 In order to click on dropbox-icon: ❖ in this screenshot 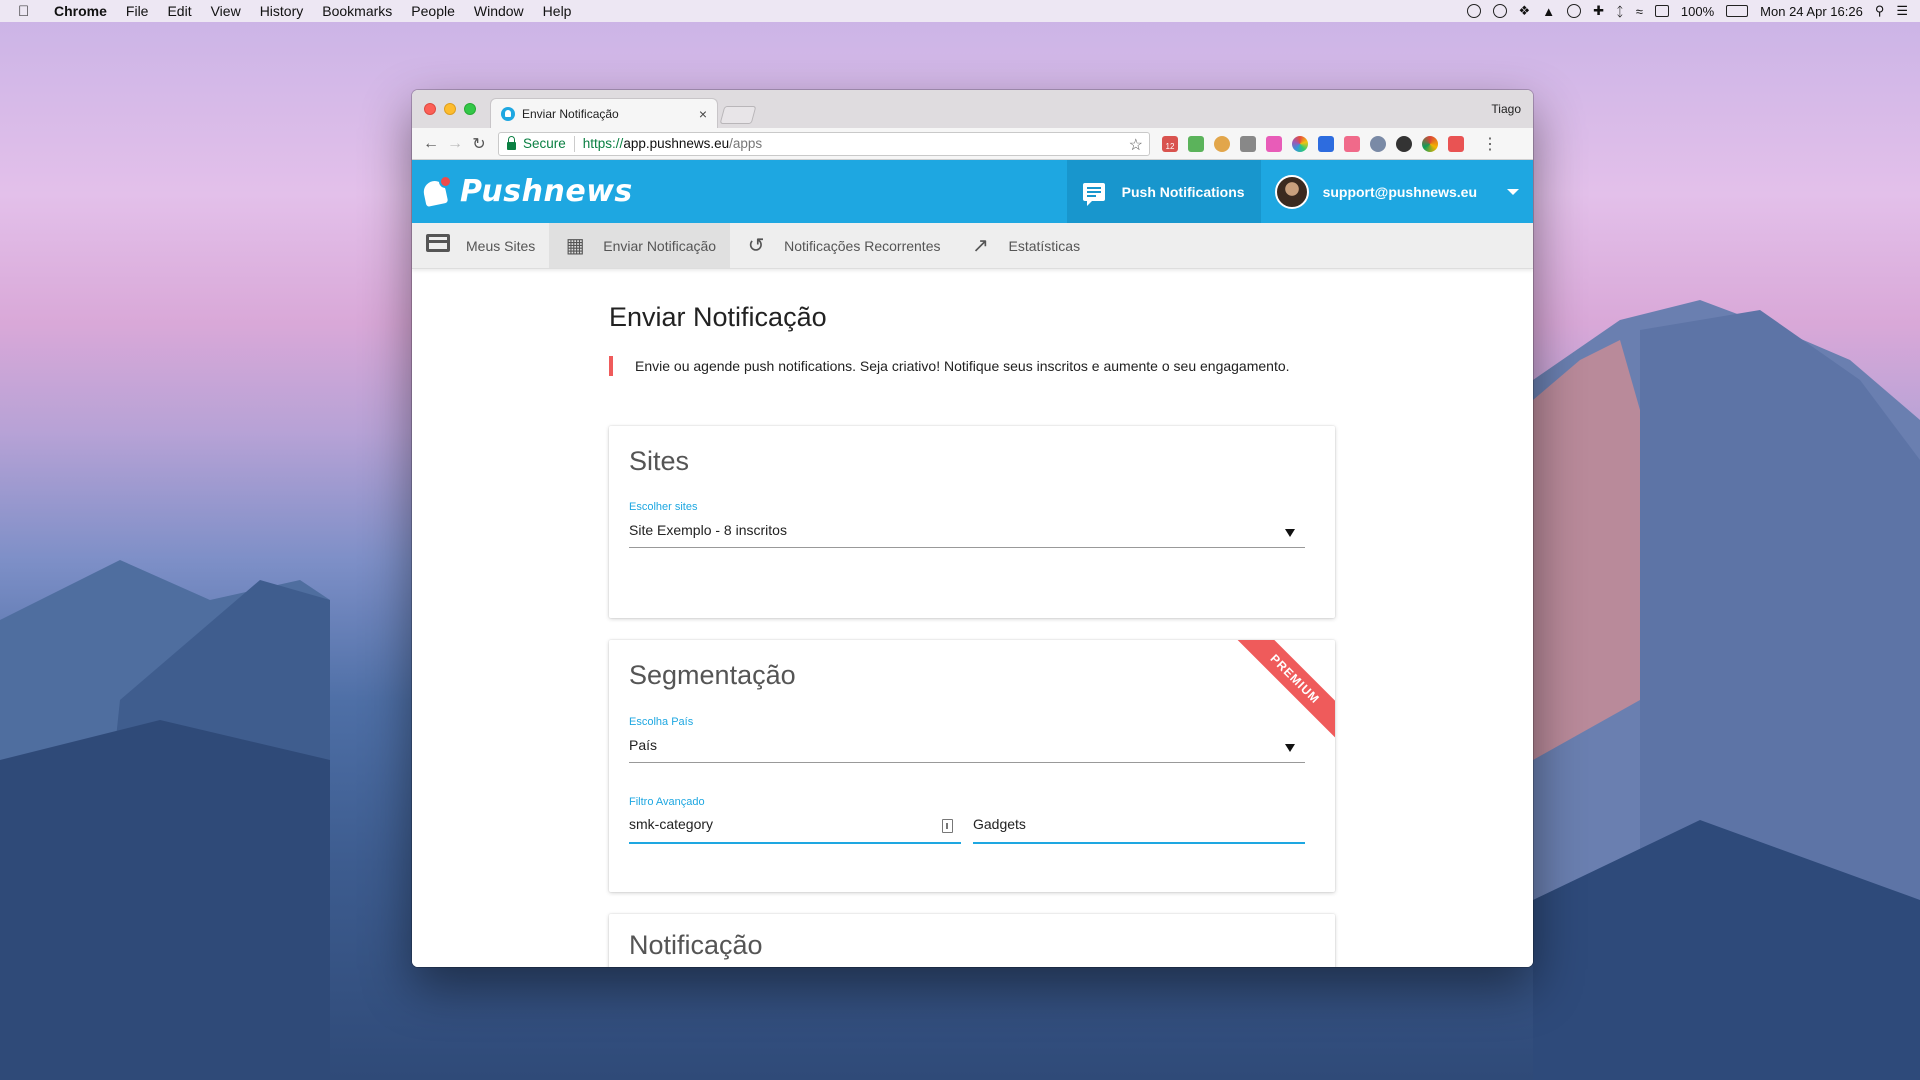, I will do `click(1525, 11)`.